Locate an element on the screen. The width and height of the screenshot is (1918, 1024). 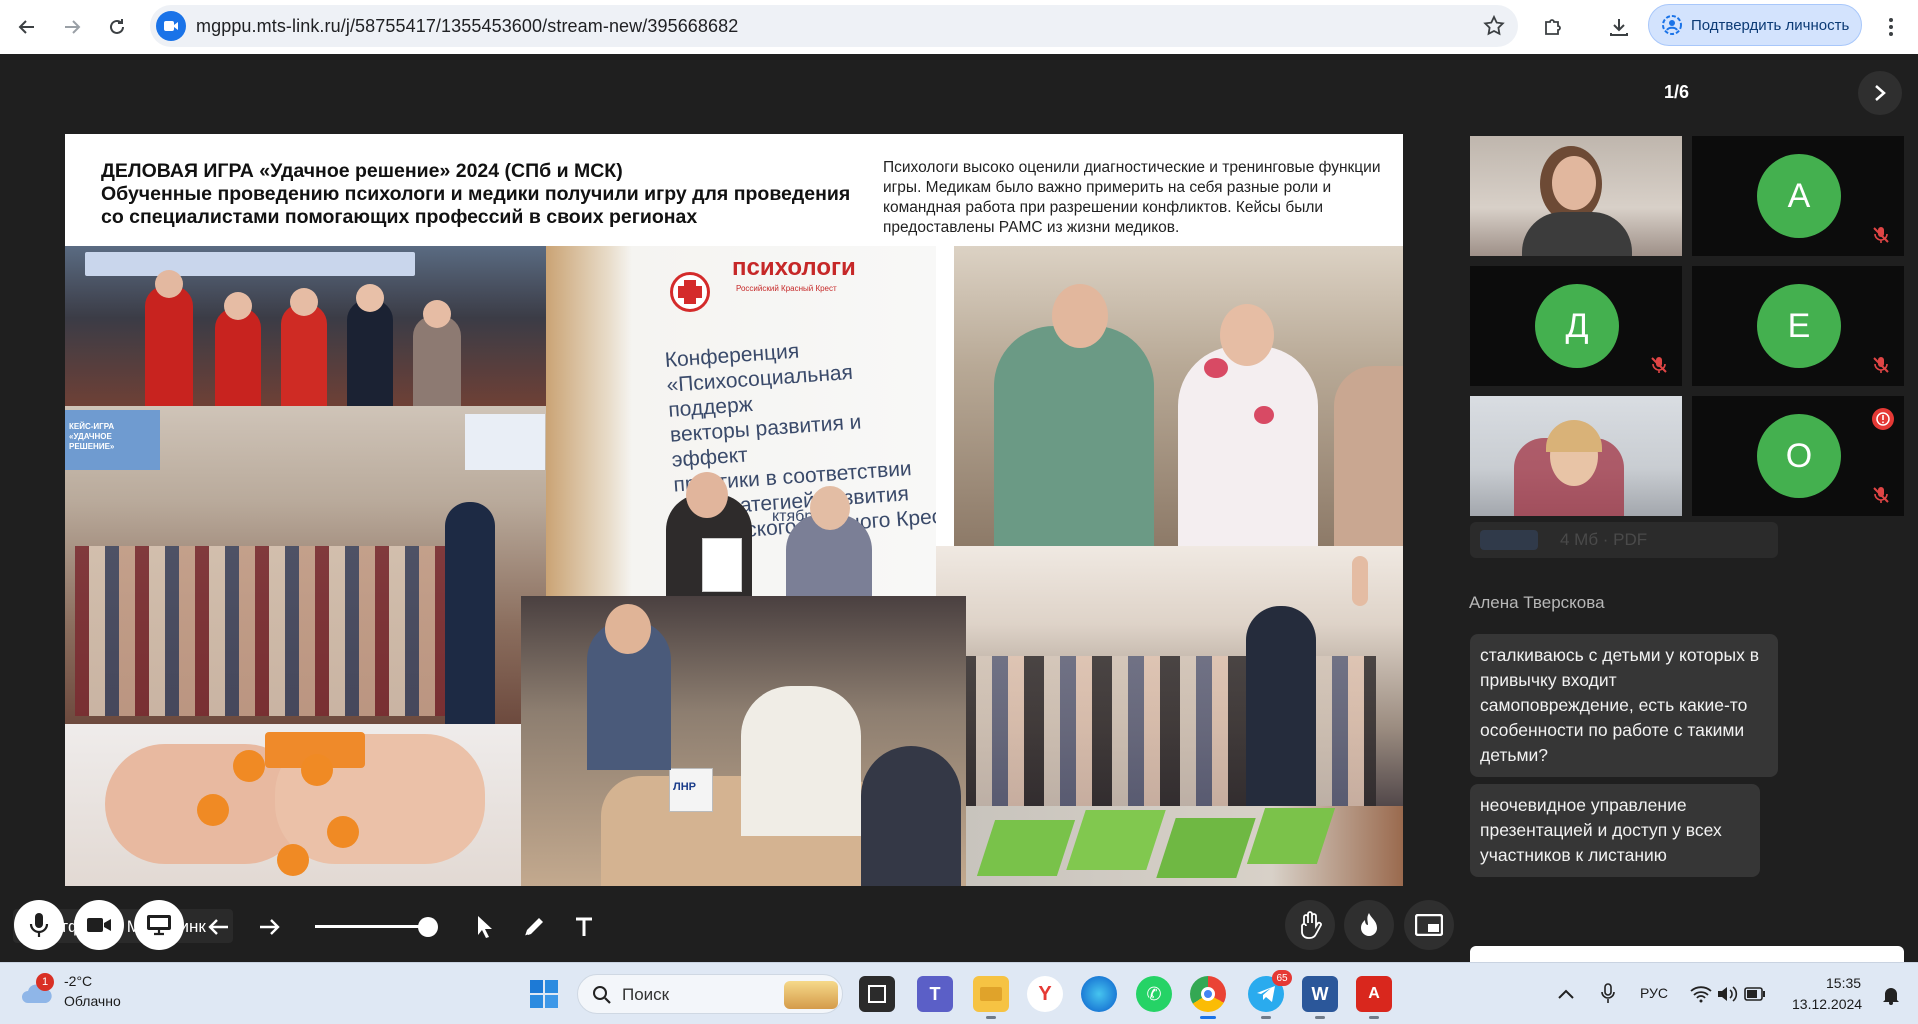
hand-icon is located at coordinates (1311, 925).